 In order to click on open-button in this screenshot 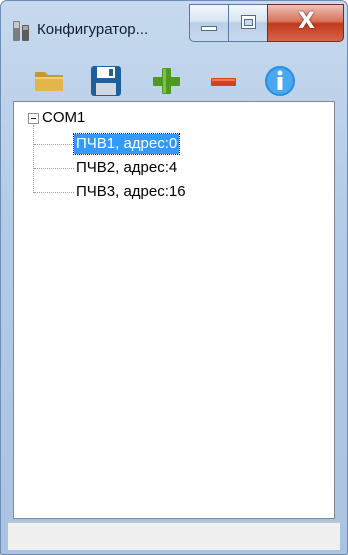, I will do `click(50, 81)`.